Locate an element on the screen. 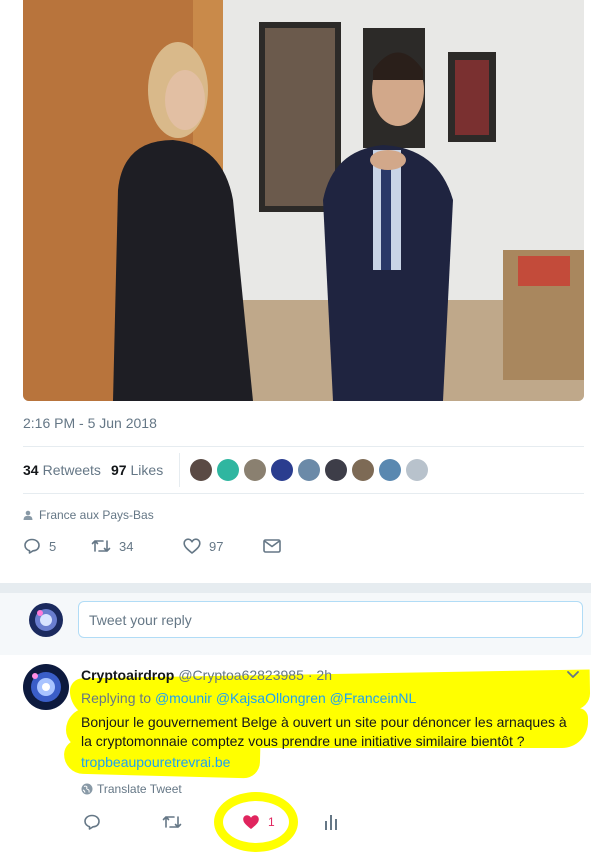 The width and height of the screenshot is (591, 857). reply-button: 5 is located at coordinates (57, 546).